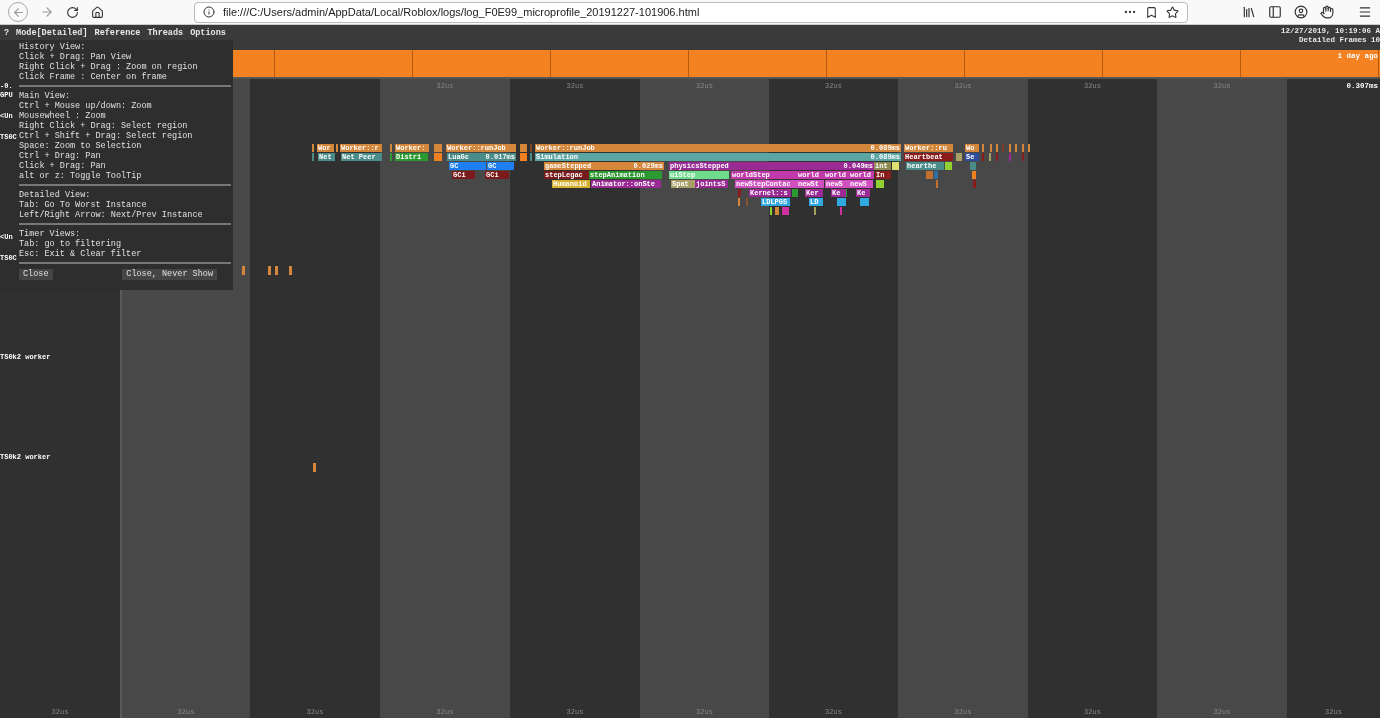  What do you see at coordinates (71, 244) in the screenshot?
I see `help-line: Tab: go to filtering` at bounding box center [71, 244].